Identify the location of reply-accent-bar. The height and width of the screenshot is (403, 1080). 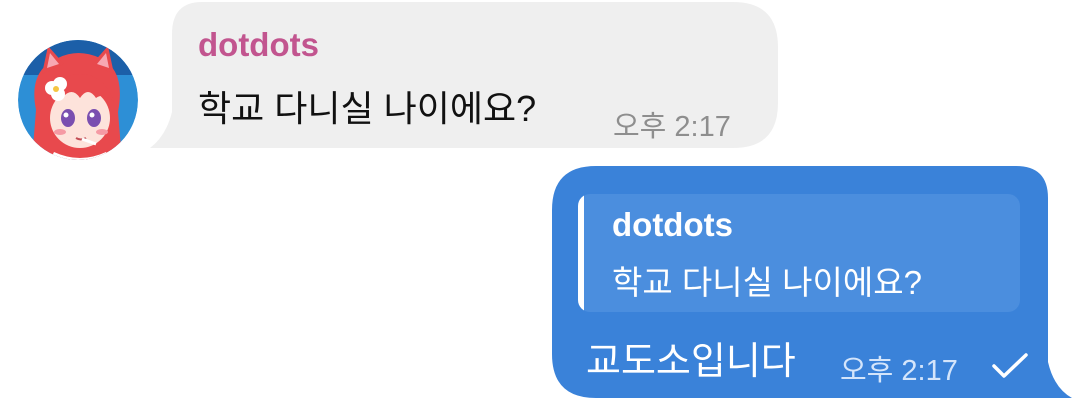
(581, 253).